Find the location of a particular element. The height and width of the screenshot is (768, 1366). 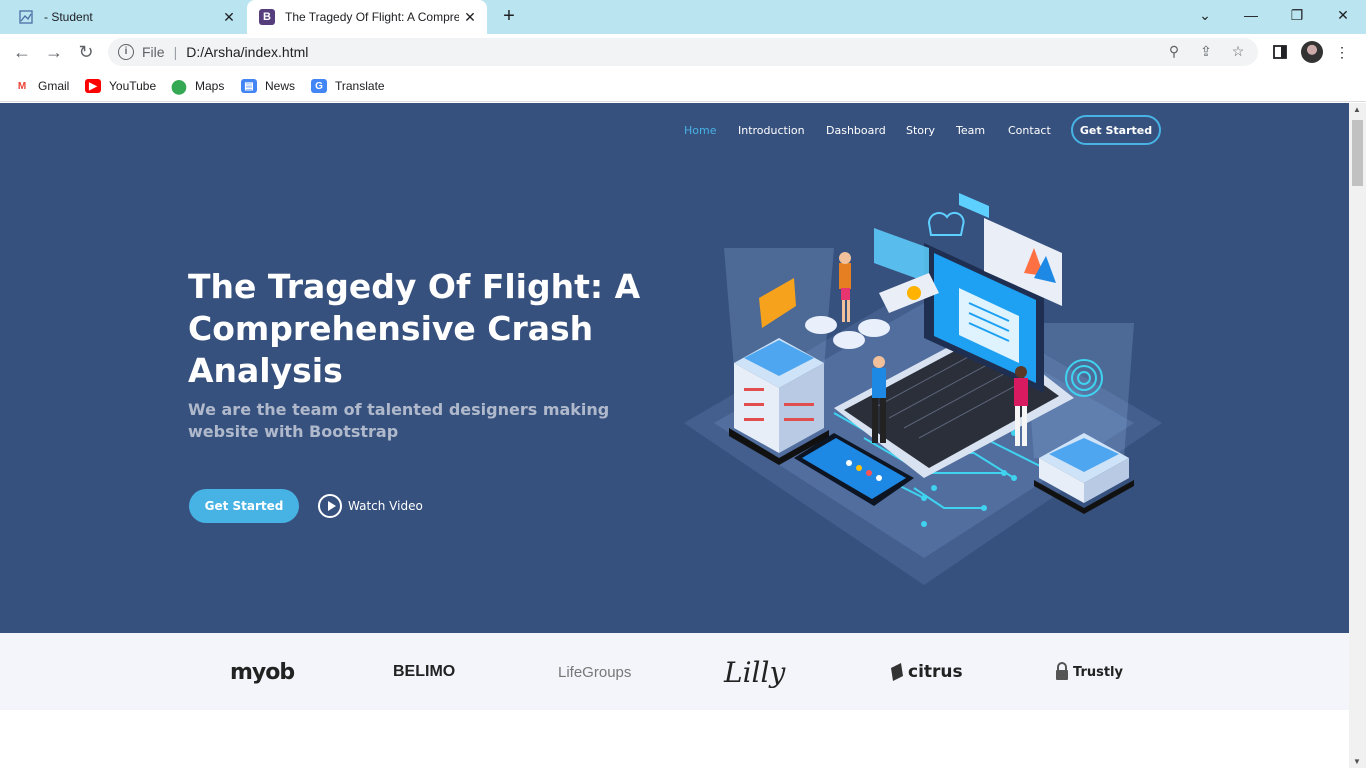

client-logo-trustly: Trustly is located at coordinates (1088, 672).